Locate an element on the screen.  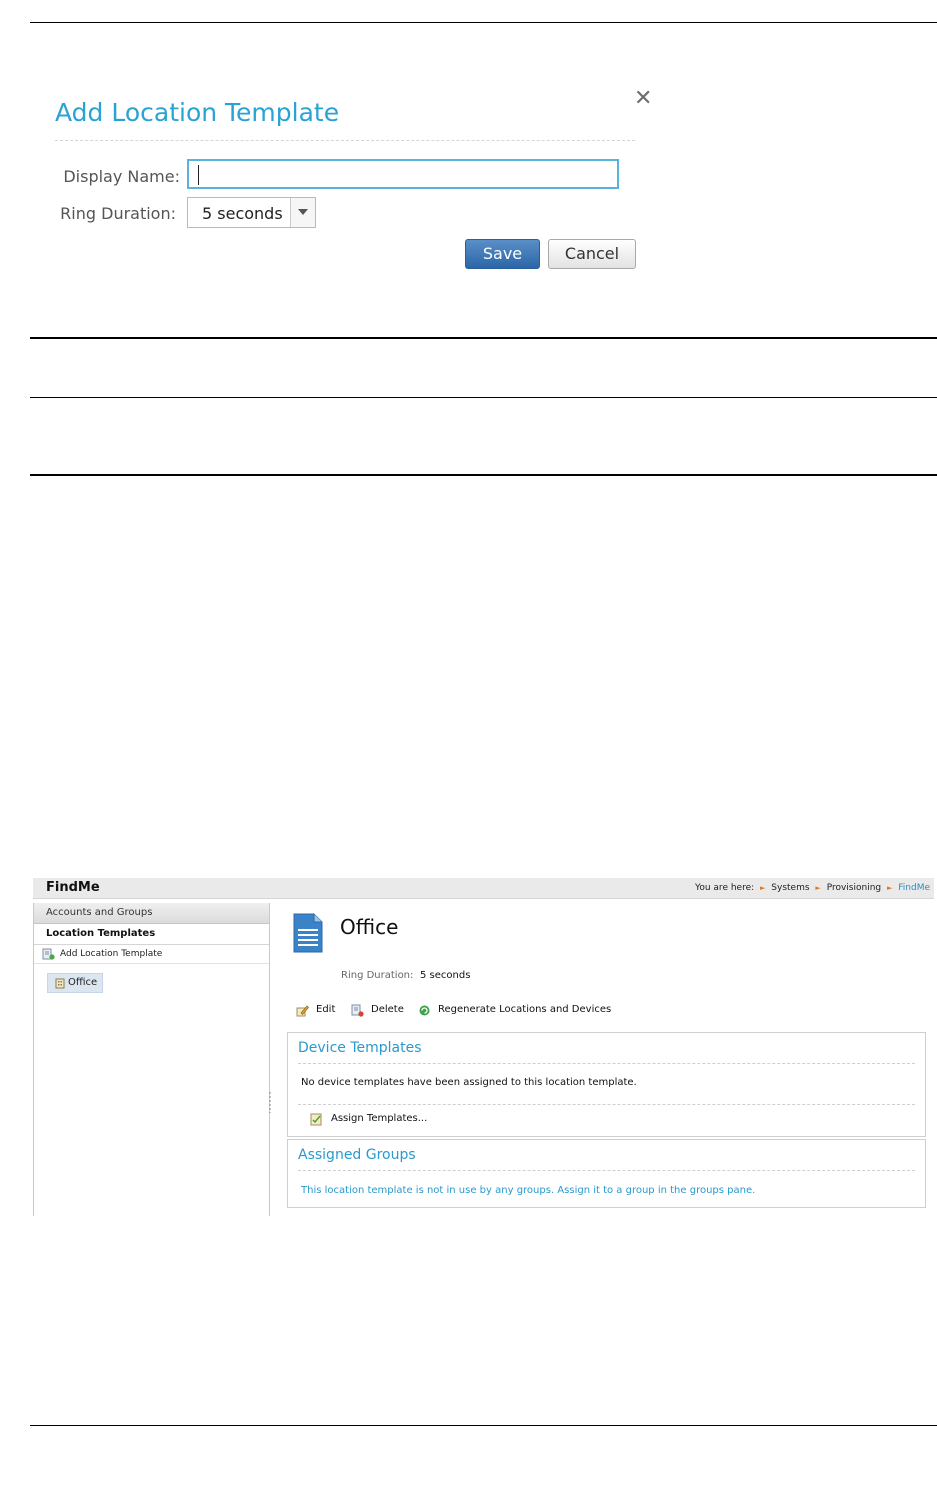
add-location-template-label: Add Location Template is located at coordinates (111, 954).